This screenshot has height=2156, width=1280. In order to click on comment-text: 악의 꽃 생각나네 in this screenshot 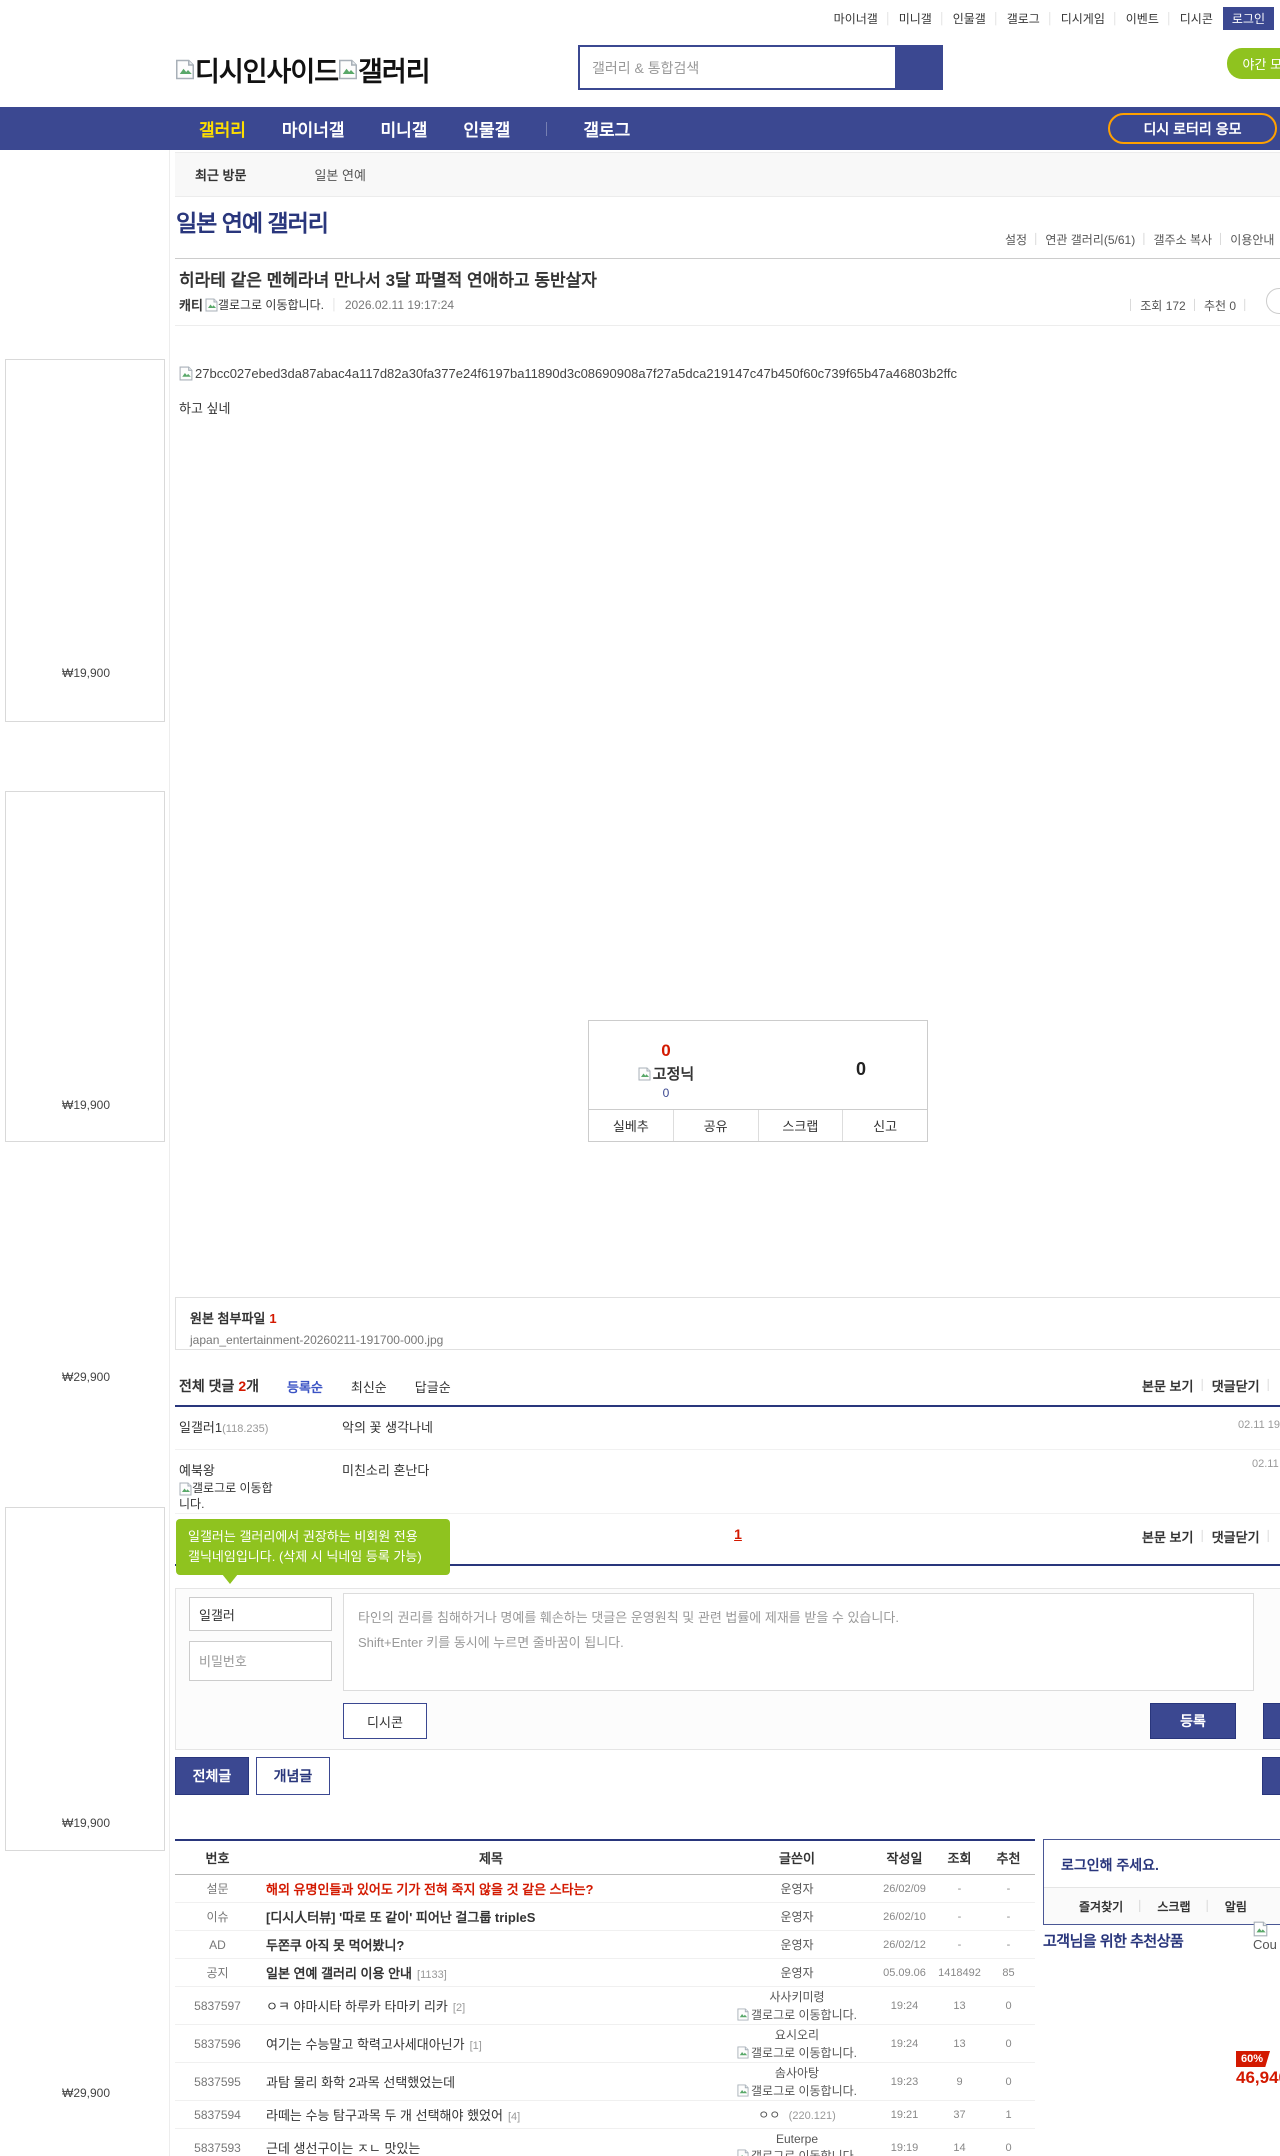, I will do `click(387, 1427)`.